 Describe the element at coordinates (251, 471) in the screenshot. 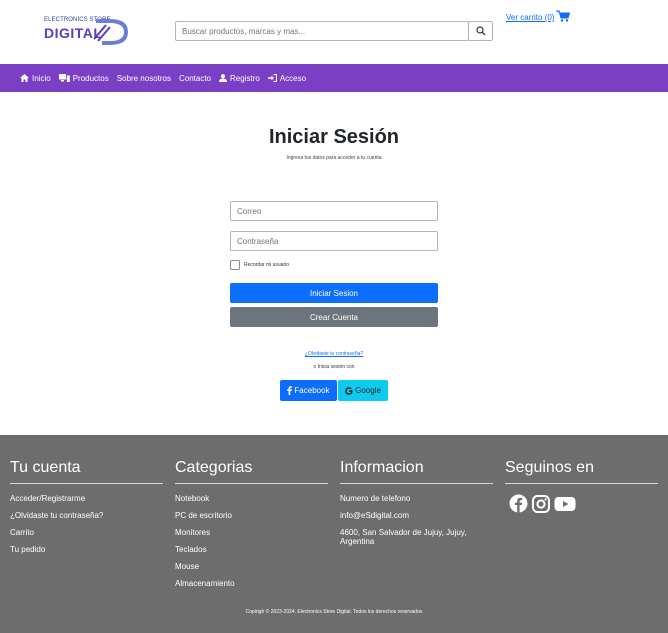

I see `footer-heading-categories: Categorias` at that location.